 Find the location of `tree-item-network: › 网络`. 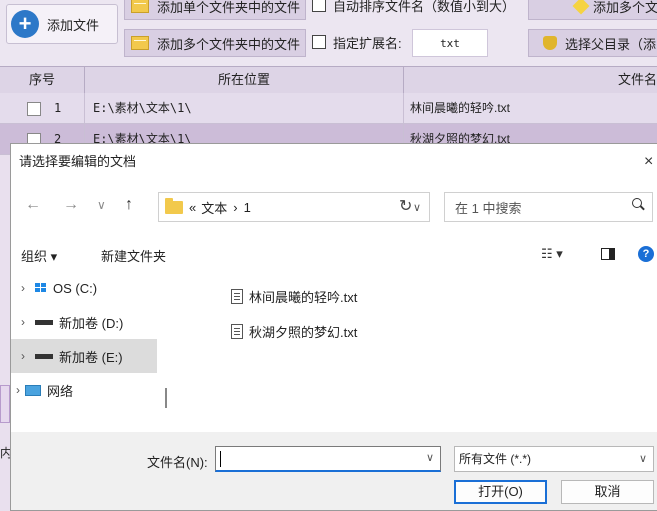

tree-item-network: › 网络 is located at coordinates (84, 390).